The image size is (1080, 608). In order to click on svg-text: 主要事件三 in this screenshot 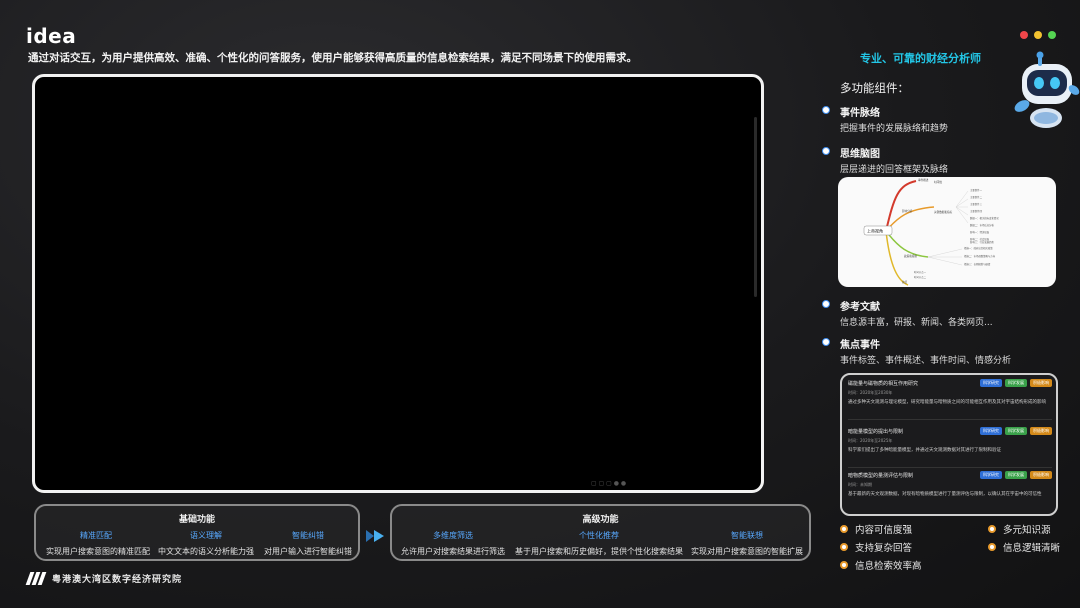, I will do `click(976, 204)`.